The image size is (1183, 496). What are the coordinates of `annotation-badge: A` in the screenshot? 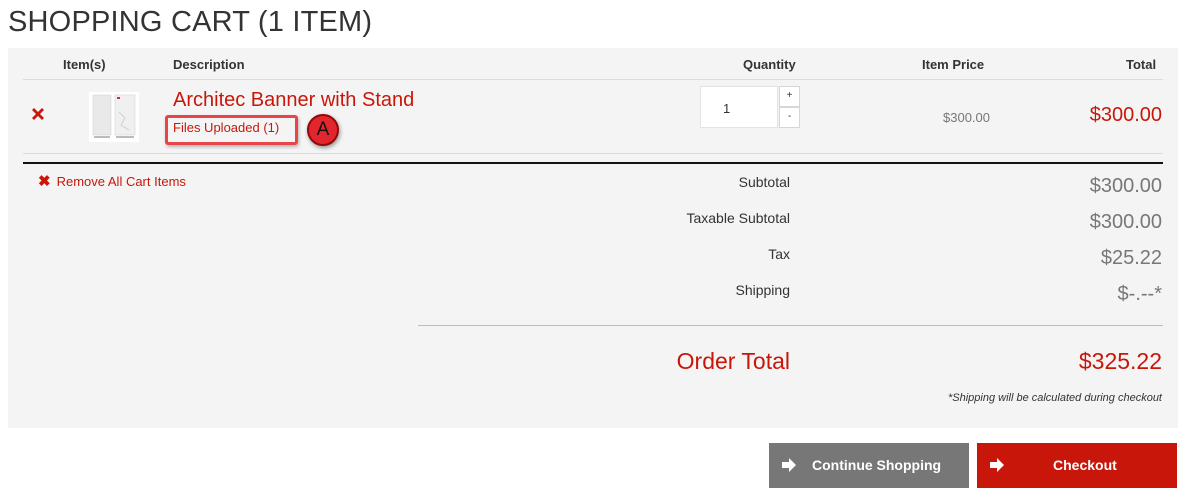 It's located at (323, 130).